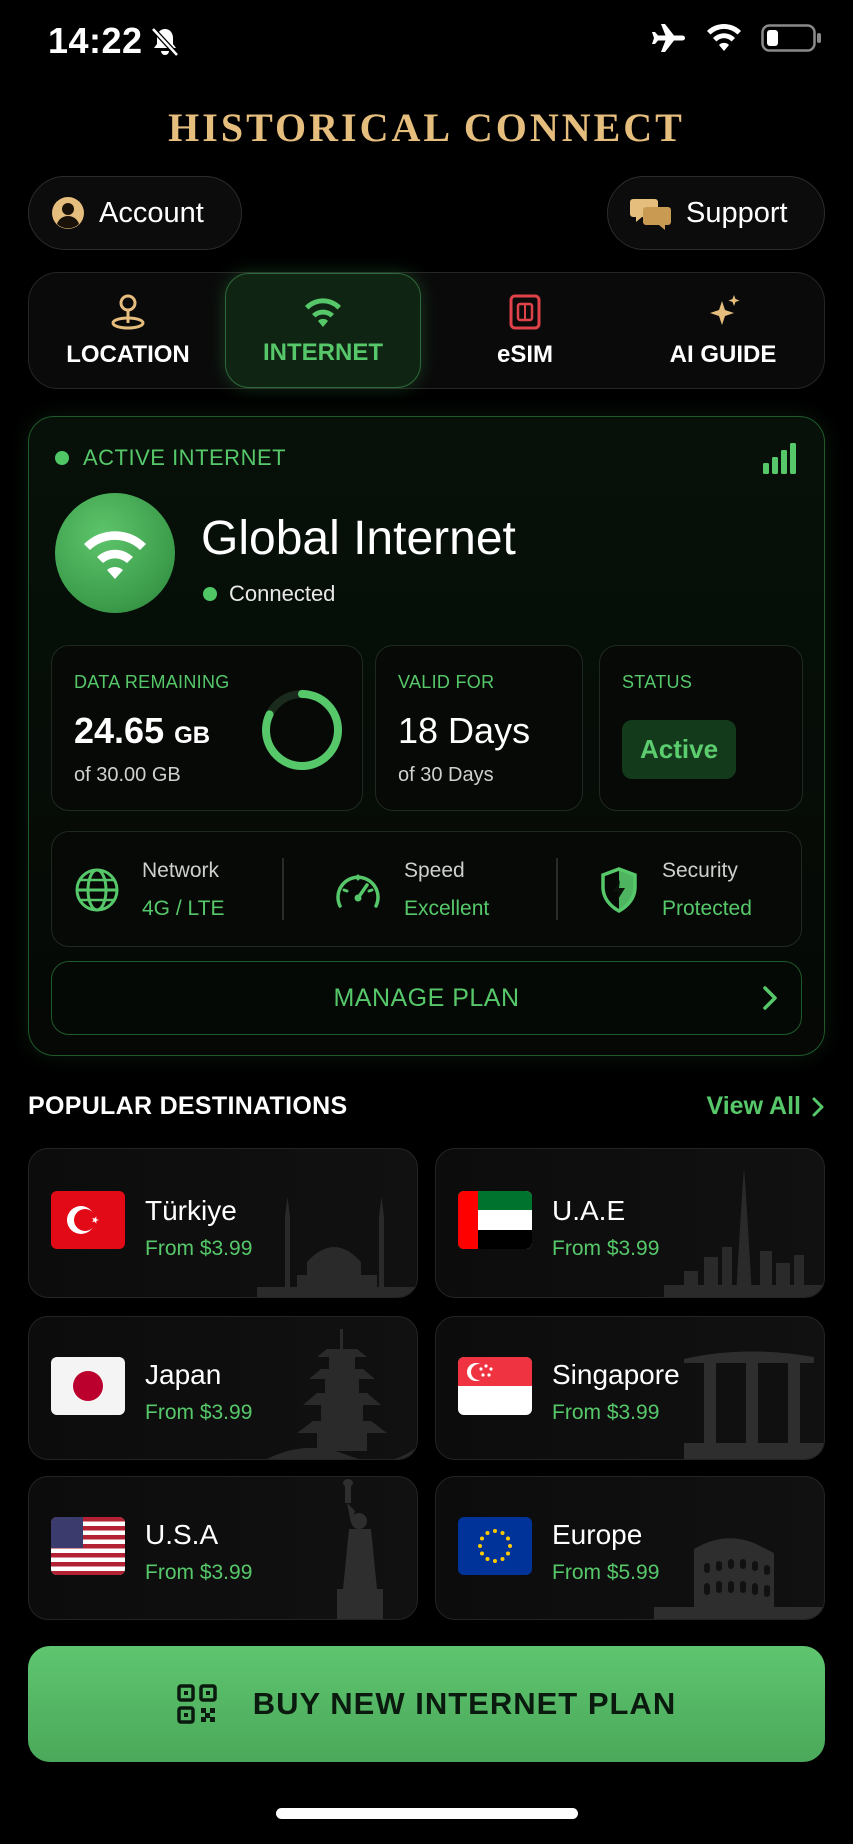 The image size is (853, 1844). I want to click on destination-name: Japan, so click(183, 1374).